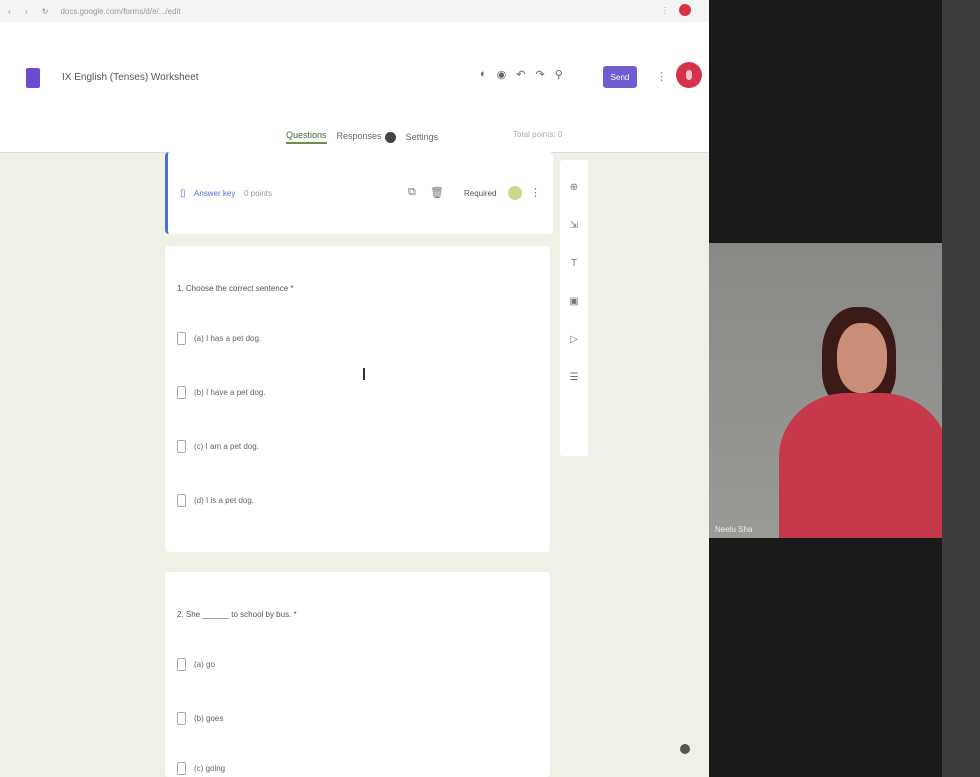 The height and width of the screenshot is (777, 980). Describe the element at coordinates (230, 392) in the screenshot. I see `option-label: (b) I have a pet dog.` at that location.